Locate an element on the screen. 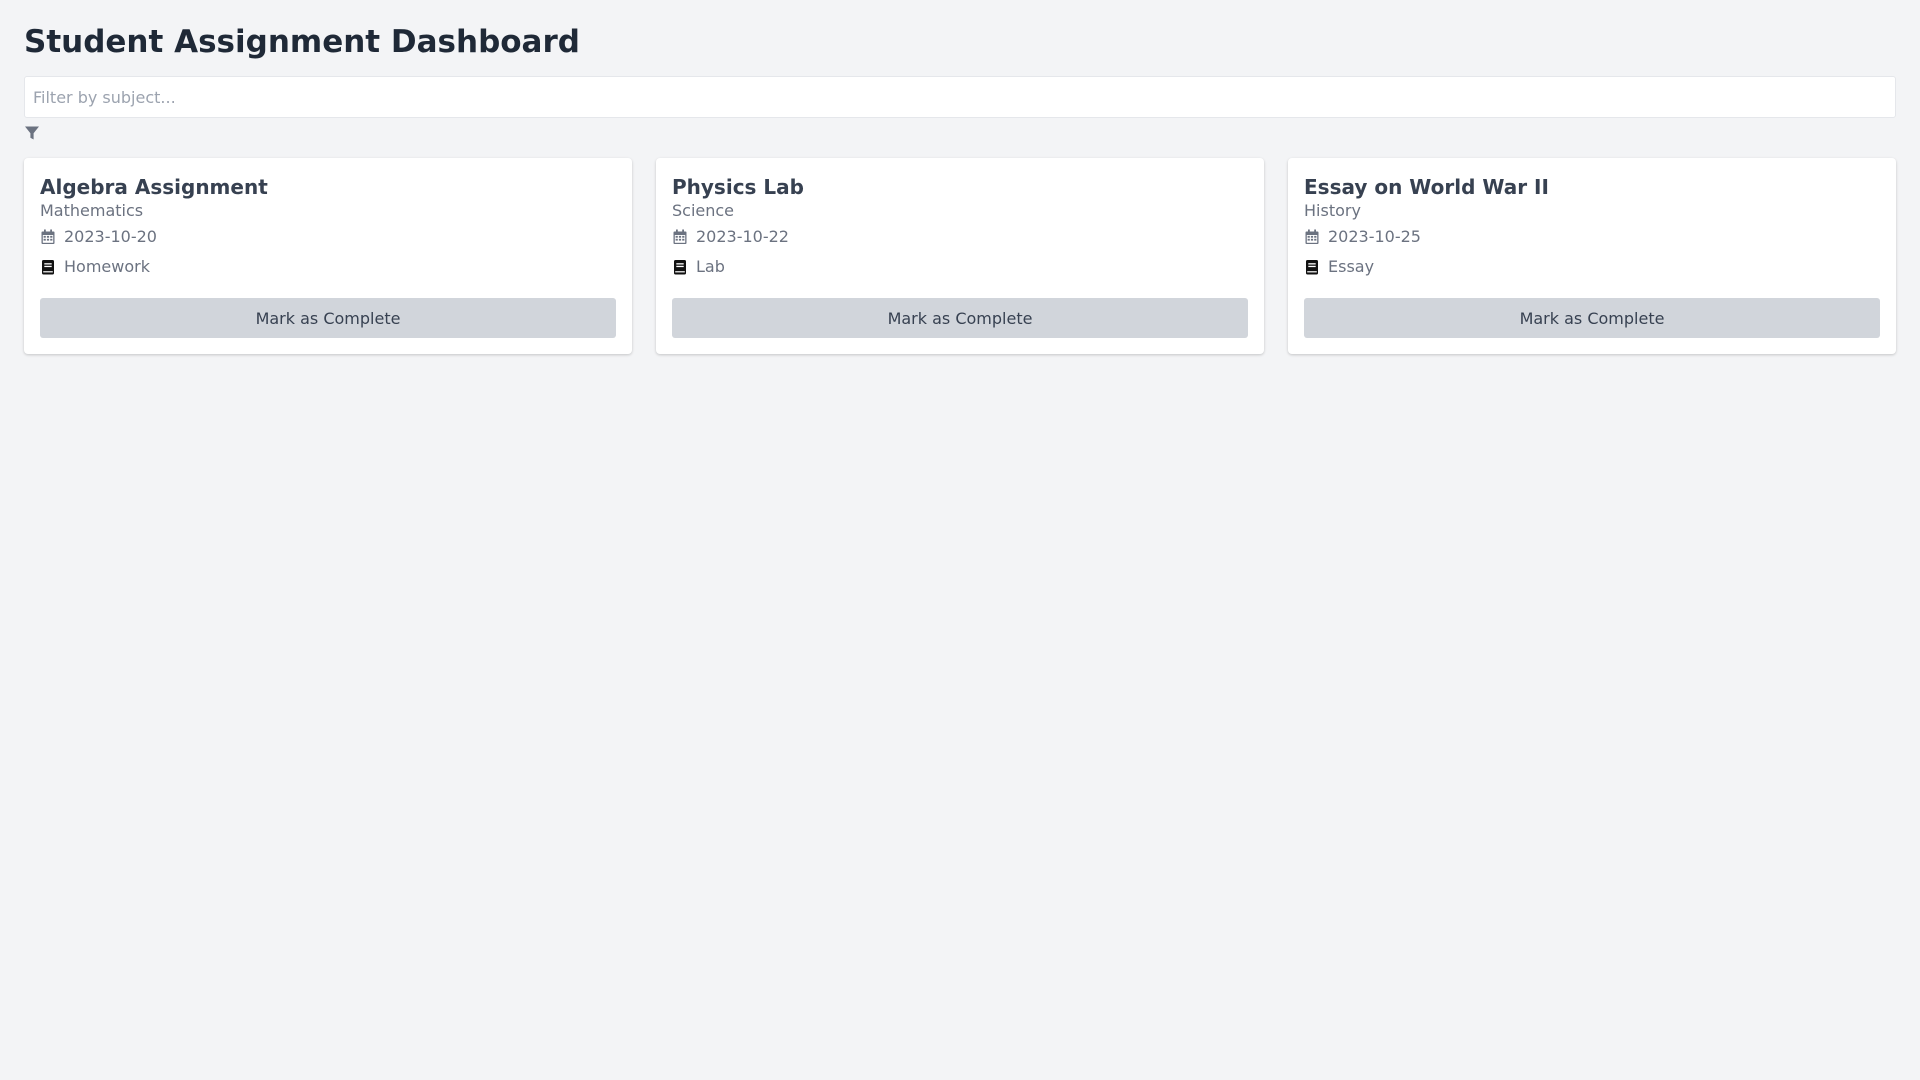 The image size is (1920, 1080). assignment-type: Homework is located at coordinates (107, 266).